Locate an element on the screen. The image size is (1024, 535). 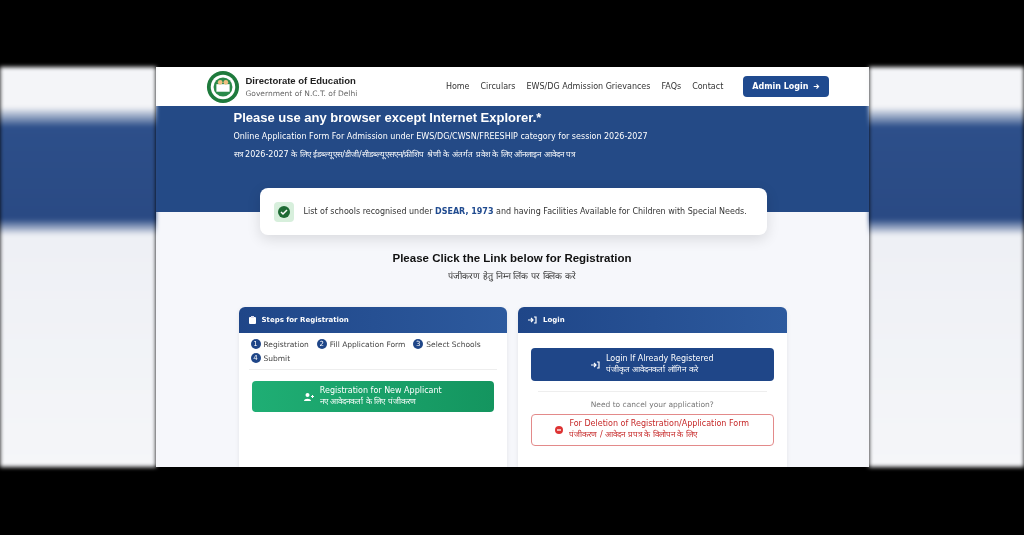
nav-link: Circulars is located at coordinates (498, 87).